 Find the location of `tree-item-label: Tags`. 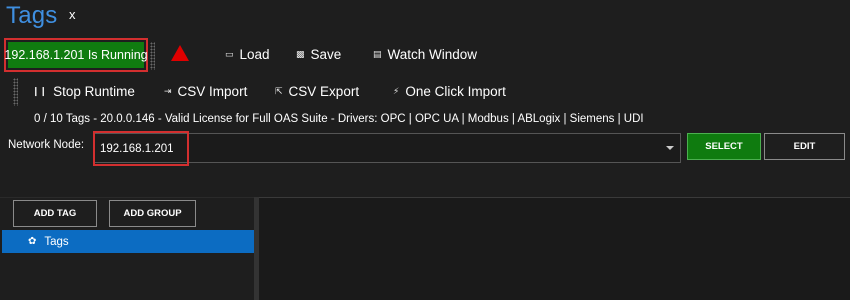

tree-item-label: Tags is located at coordinates (56, 241).